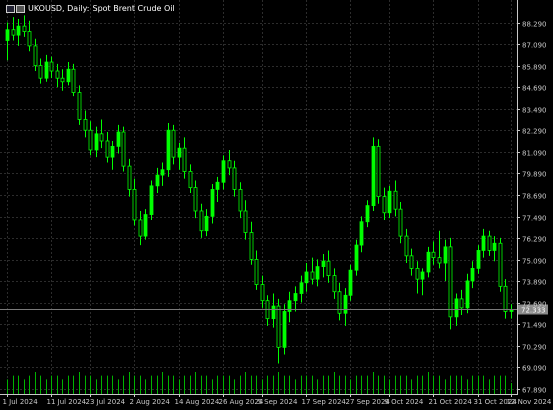 The image size is (553, 410). I want to click on chart-symbol: UKOUSD, Daily:, so click(59, 8).